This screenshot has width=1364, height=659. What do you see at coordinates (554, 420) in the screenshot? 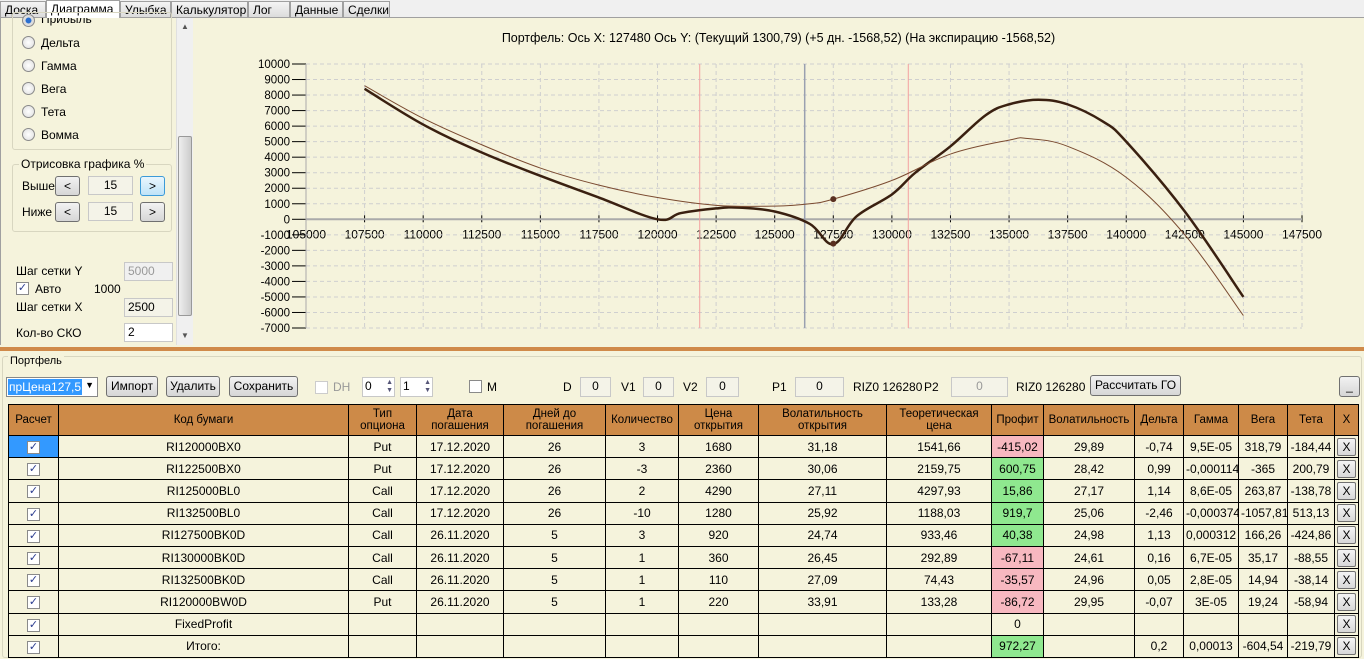
I see `column-header: Дней до погашения` at bounding box center [554, 420].